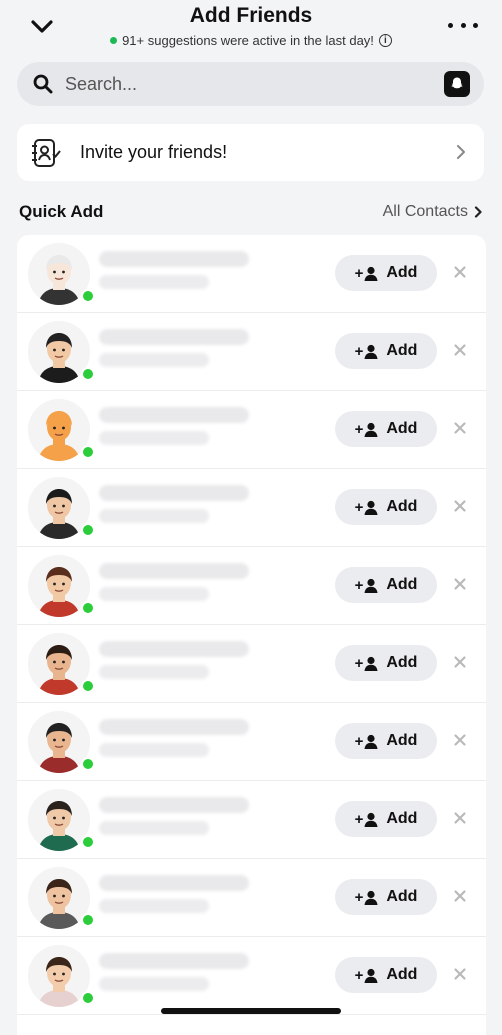 This screenshot has width=502, height=1035. Describe the element at coordinates (250, 152) in the screenshot. I see `invite-friends-card: Invite your friends!` at that location.